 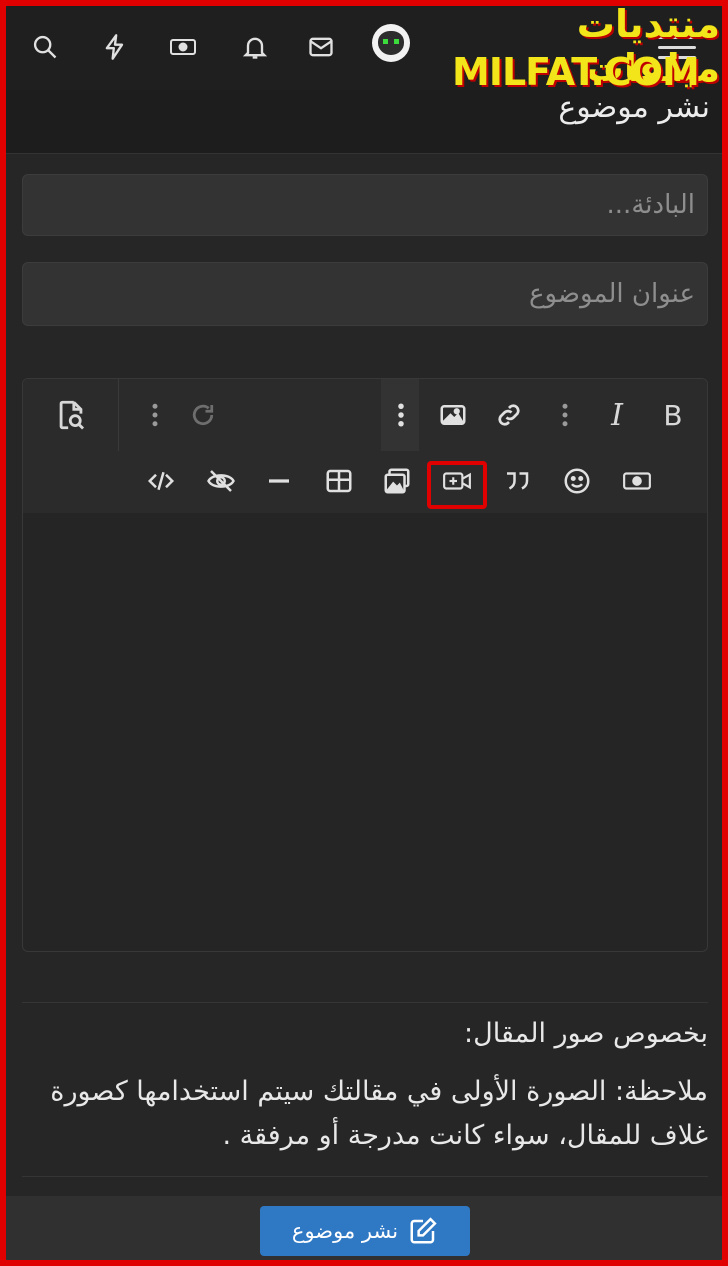 I want to click on submit-thread-button: نشر موضوع, so click(x=365, y=1231).